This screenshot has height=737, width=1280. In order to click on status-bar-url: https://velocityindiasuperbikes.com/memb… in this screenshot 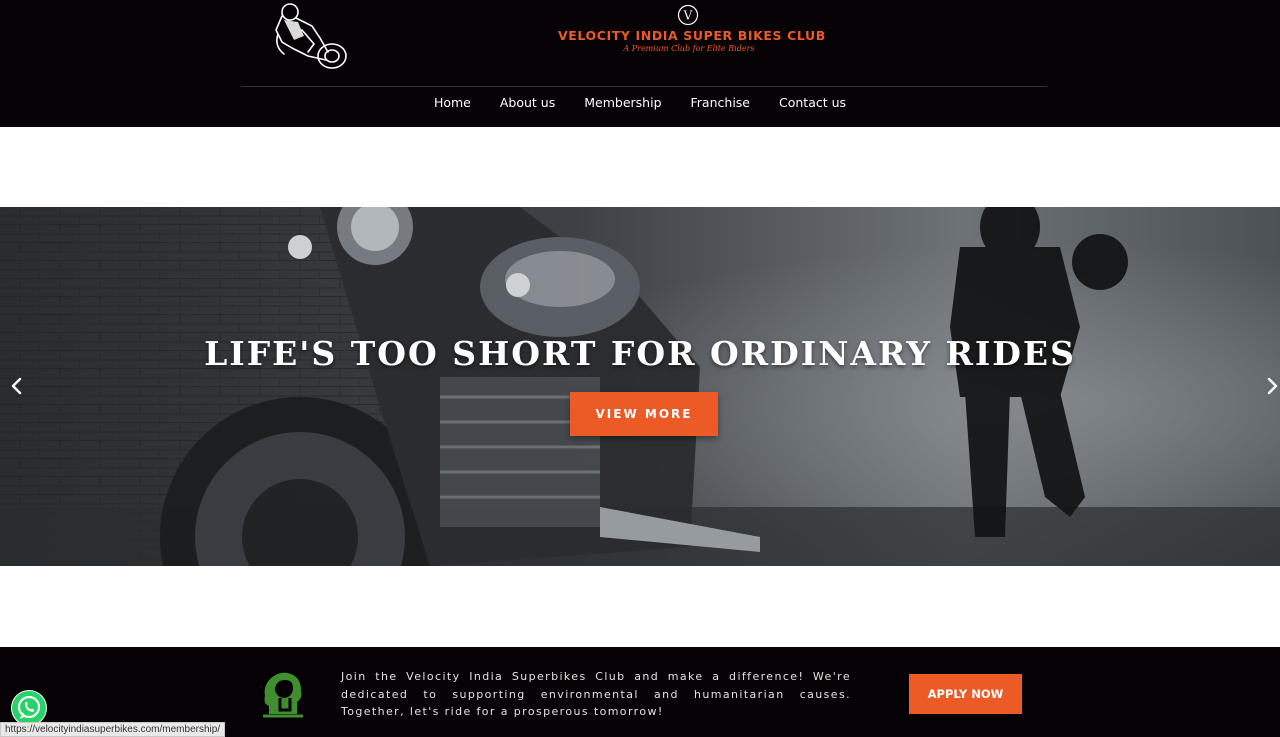, I will do `click(113, 729)`.